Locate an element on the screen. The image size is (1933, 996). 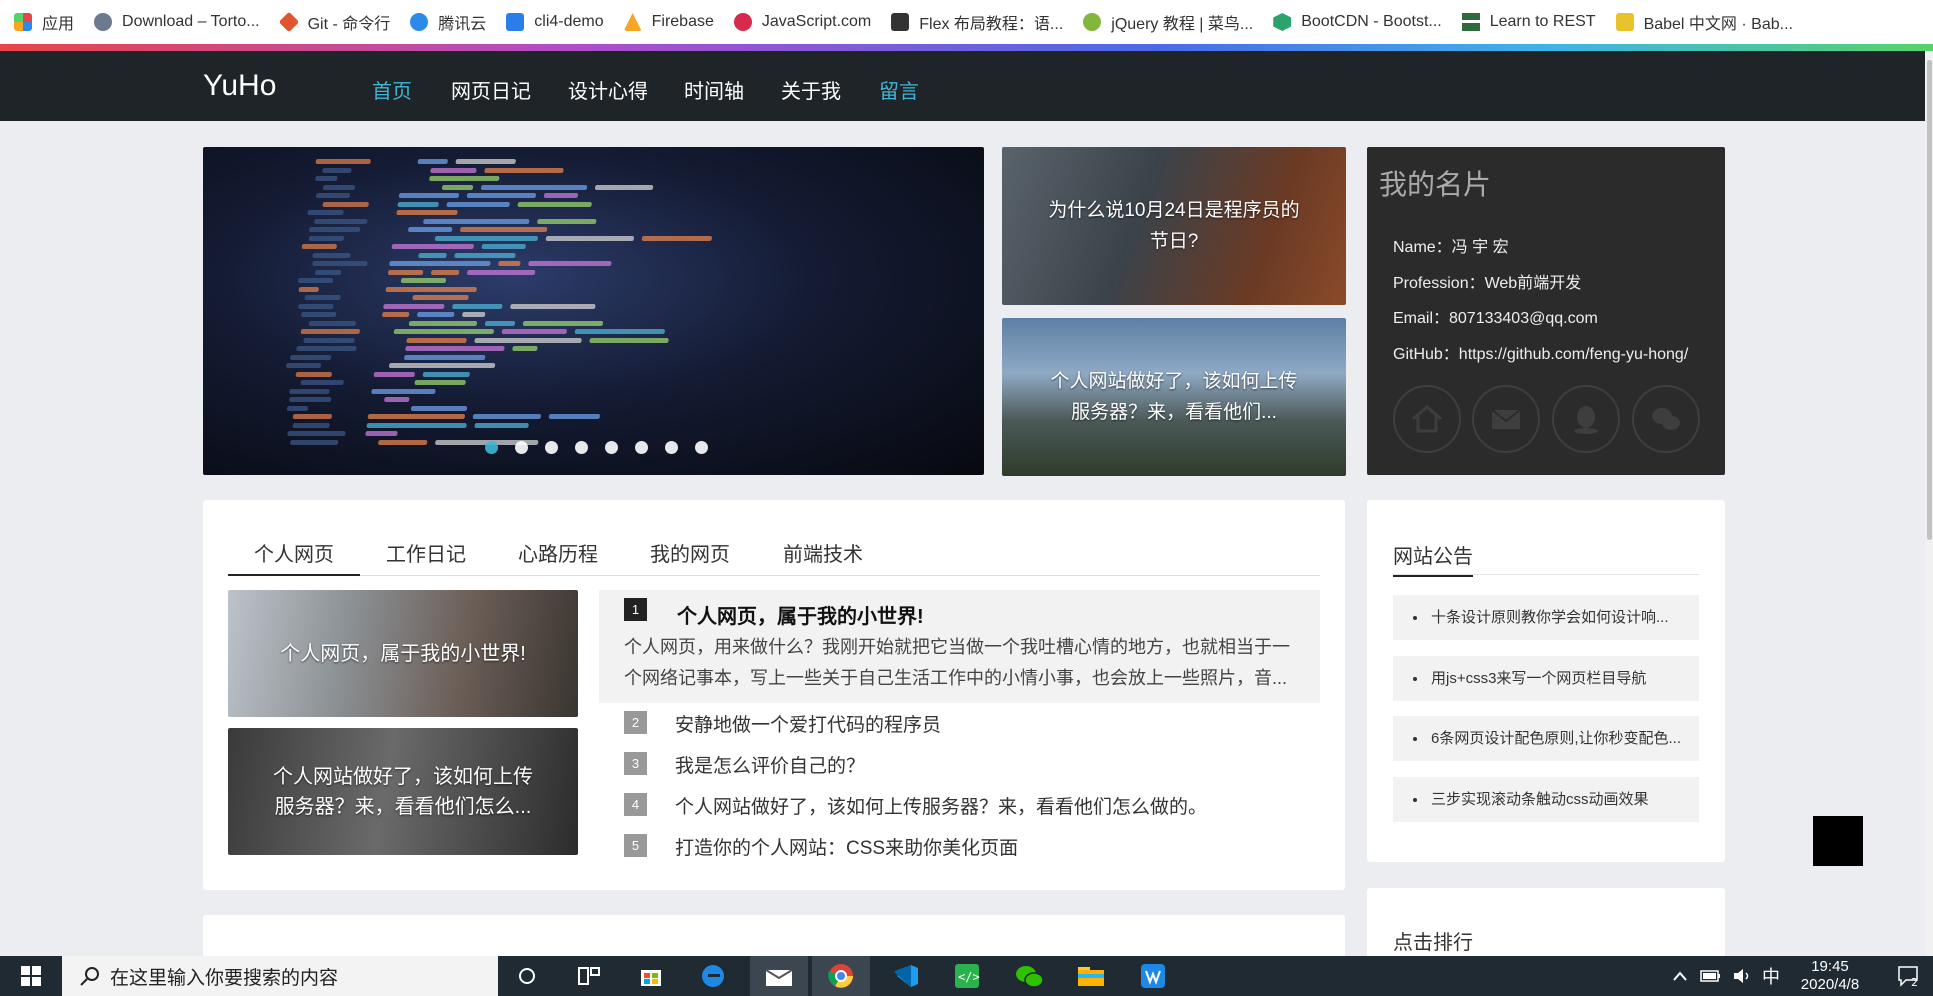
home-icon is located at coordinates (1427, 419).